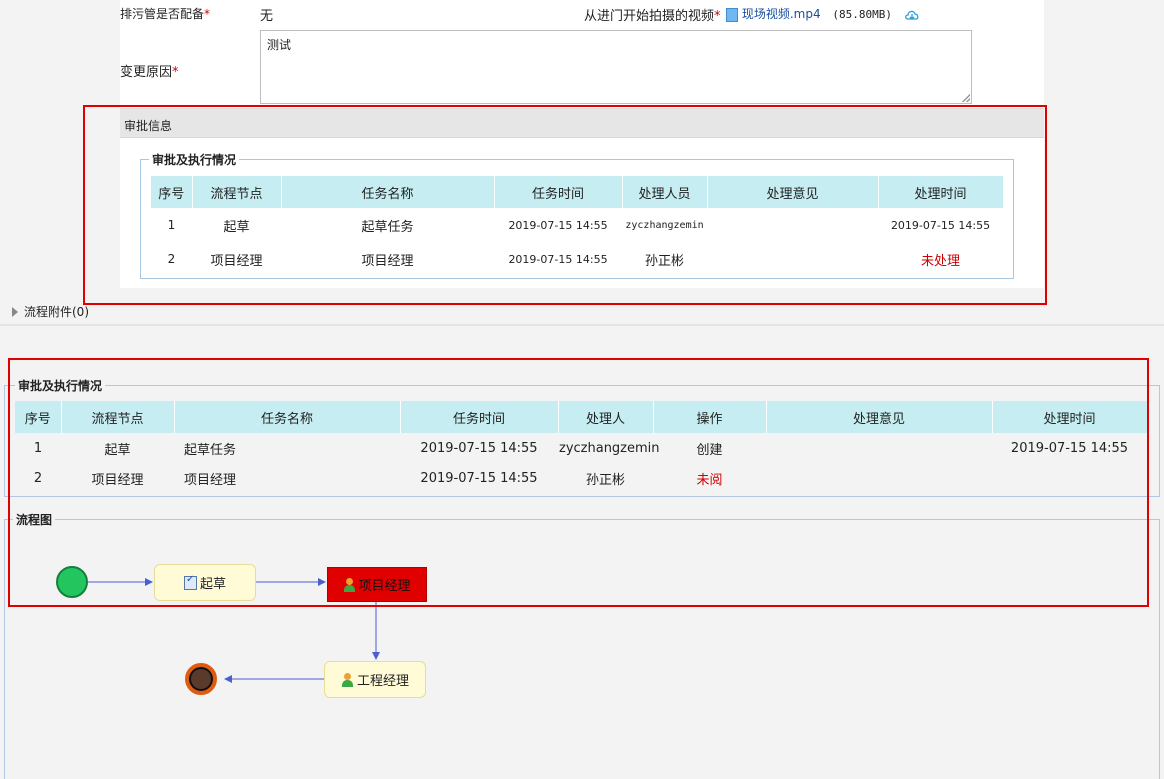  Describe the element at coordinates (382, 681) in the screenshot. I see `flow-node-label: 工程经理` at that location.